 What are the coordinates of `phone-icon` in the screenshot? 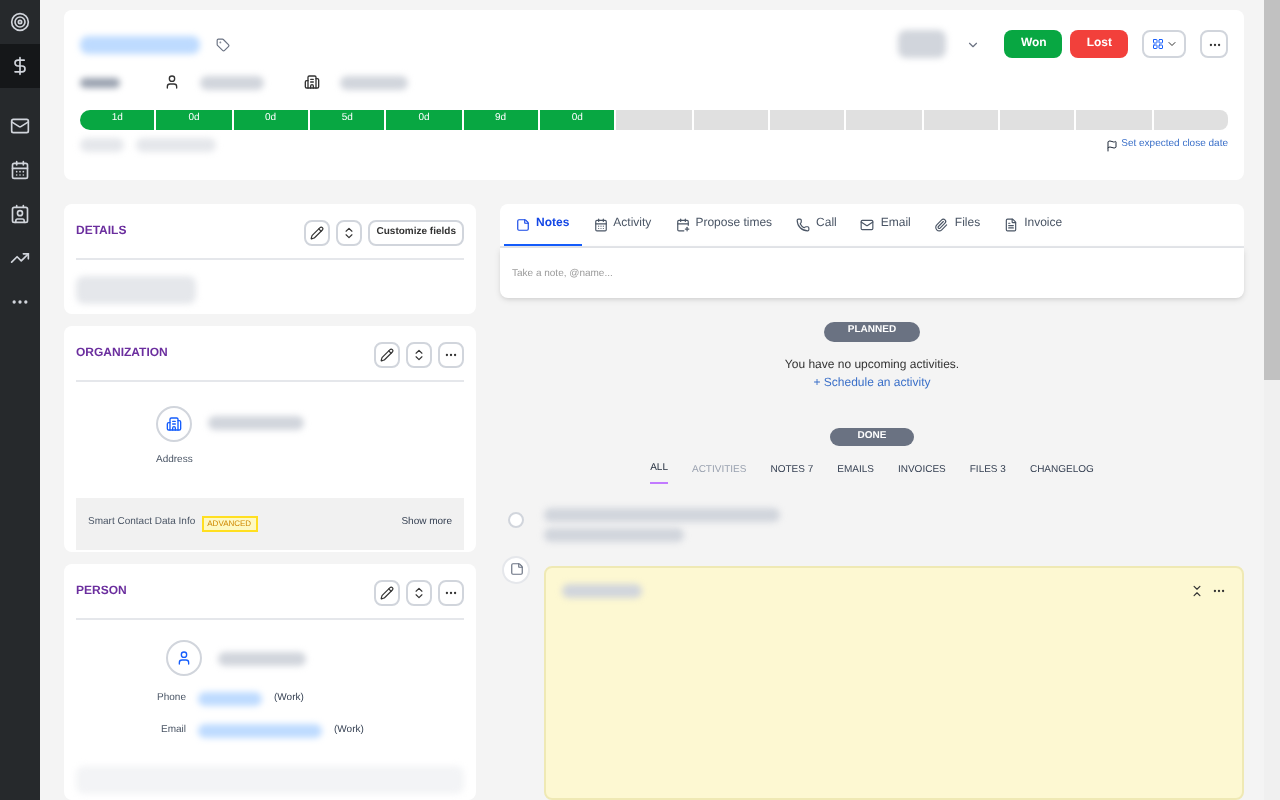 It's located at (803, 225).